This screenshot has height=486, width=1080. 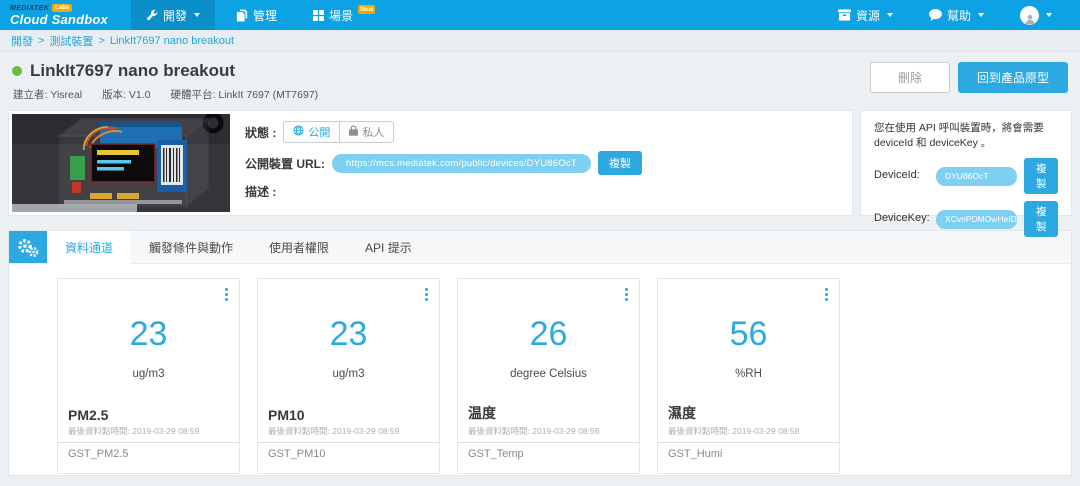 What do you see at coordinates (17, 71) in the screenshot?
I see `online-status-dot` at bounding box center [17, 71].